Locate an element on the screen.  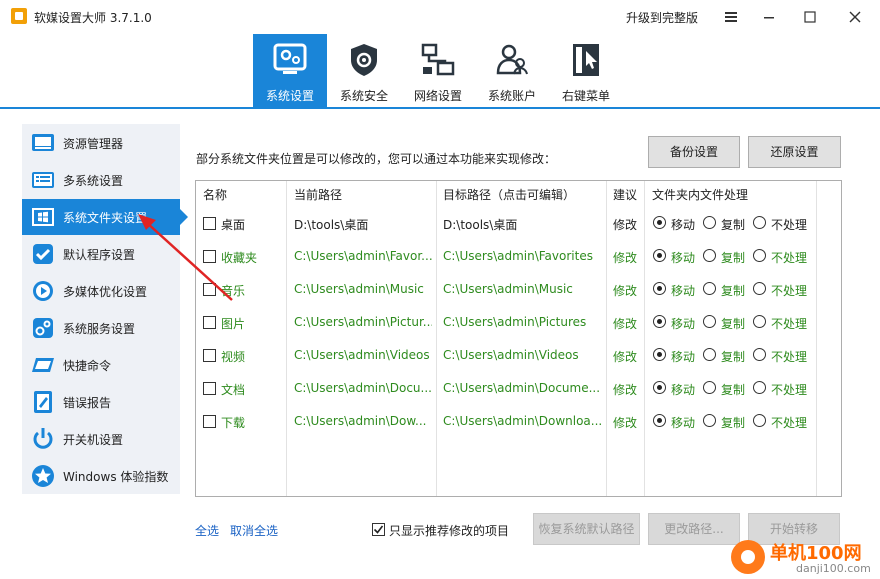
sidebar-item-label: 多媒体优化设置 is located at coordinates (105, 292).